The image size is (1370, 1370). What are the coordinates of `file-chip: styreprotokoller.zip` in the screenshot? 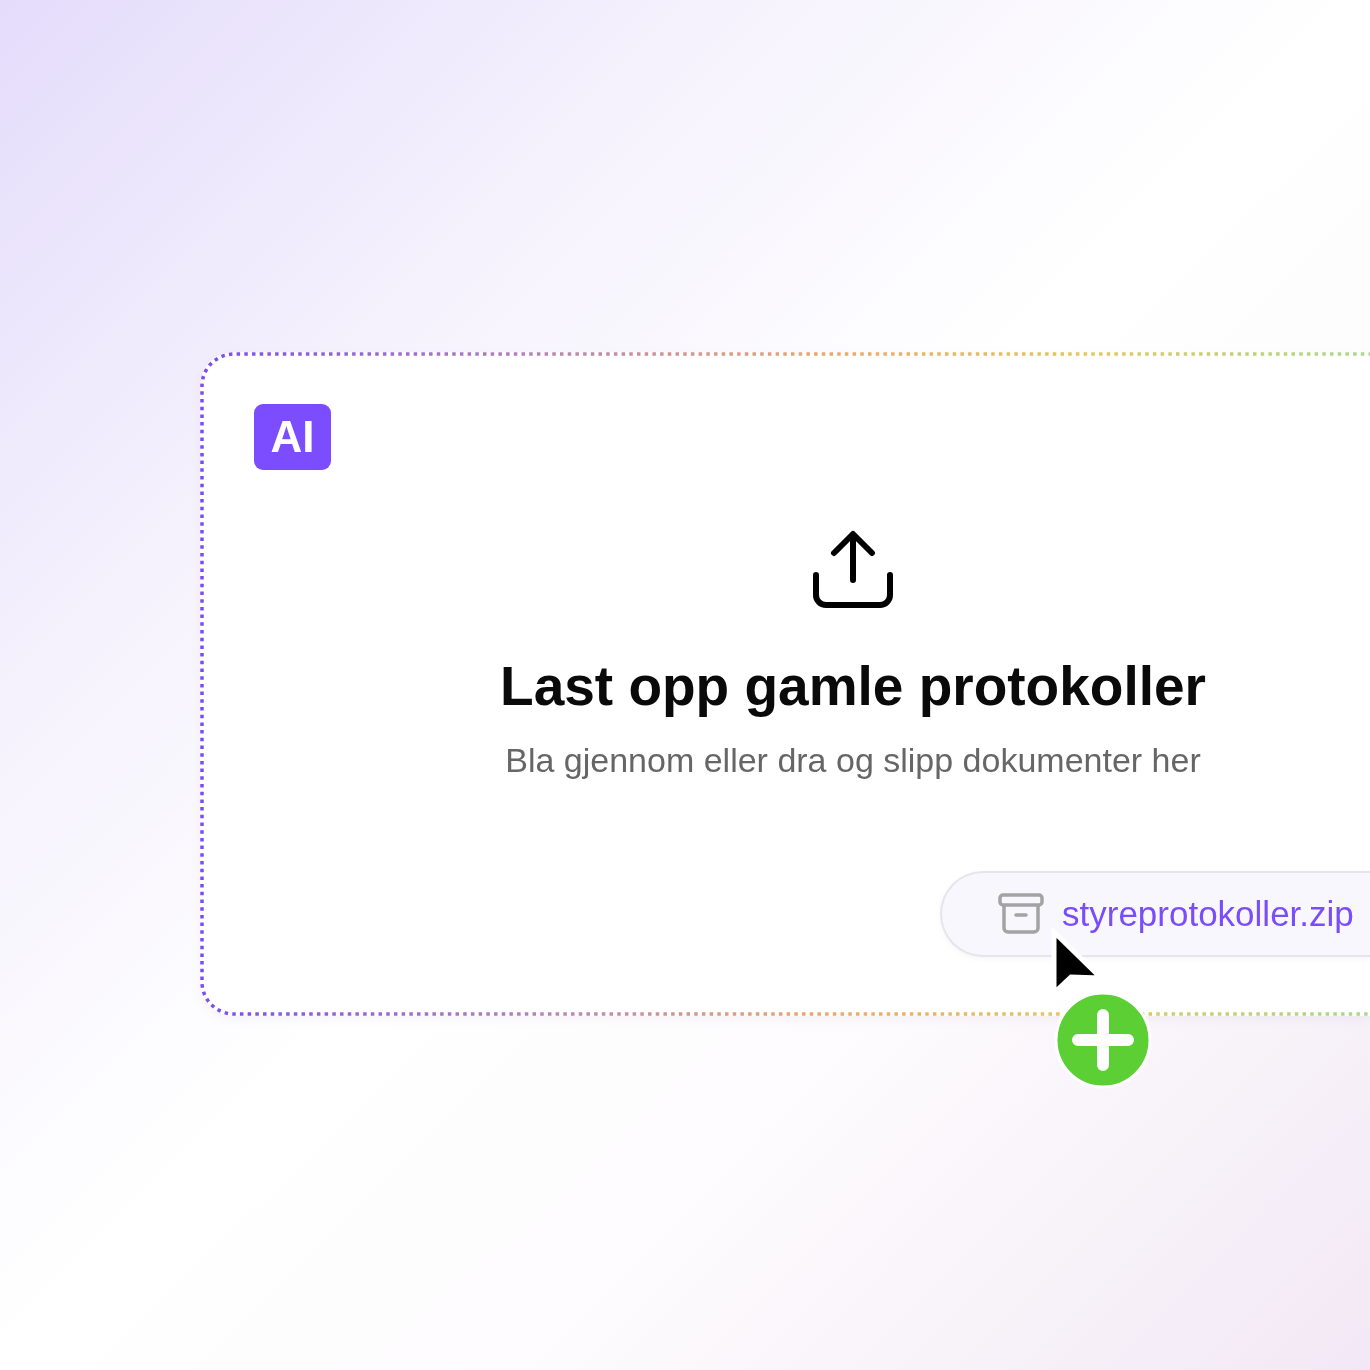 It's located at (1155, 914).